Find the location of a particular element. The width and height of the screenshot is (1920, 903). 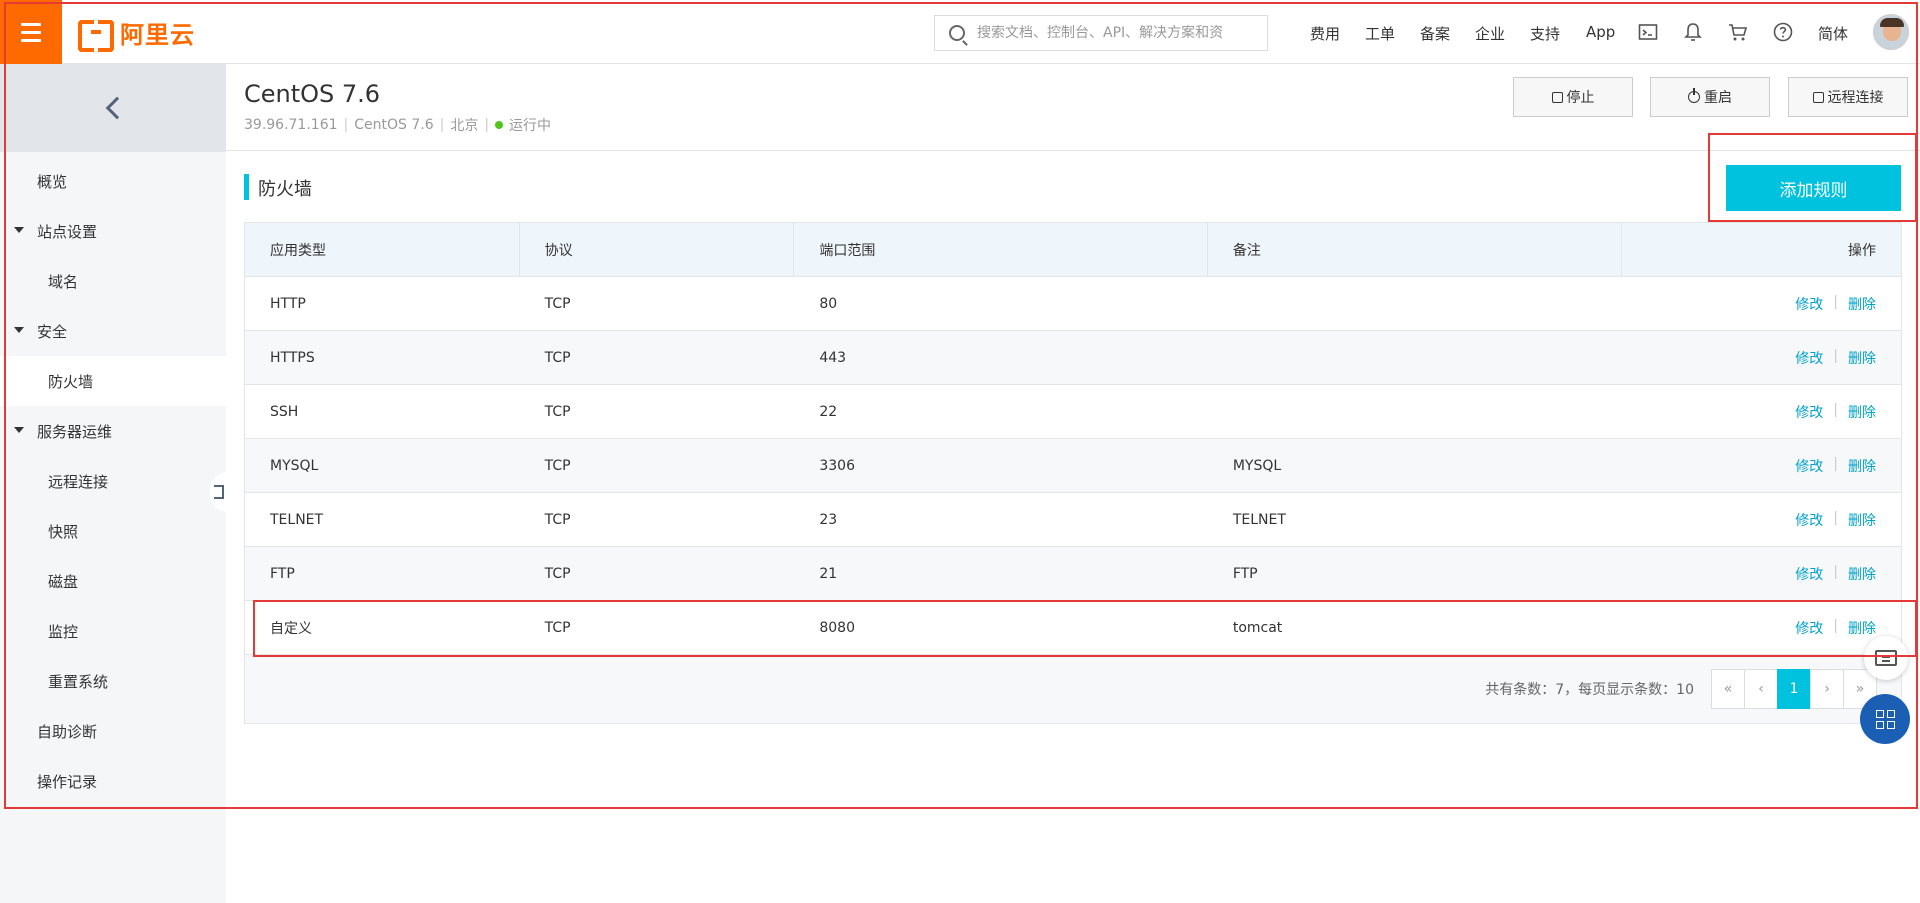

column-header-note: 备注 is located at coordinates (1415, 250).